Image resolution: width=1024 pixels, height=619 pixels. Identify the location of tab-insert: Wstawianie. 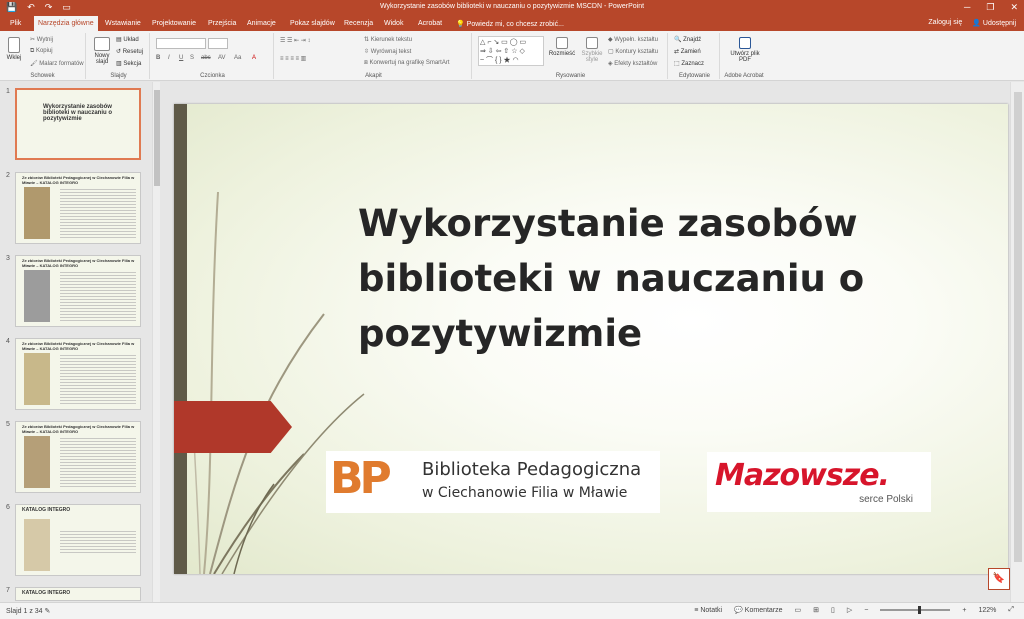
(123, 23).